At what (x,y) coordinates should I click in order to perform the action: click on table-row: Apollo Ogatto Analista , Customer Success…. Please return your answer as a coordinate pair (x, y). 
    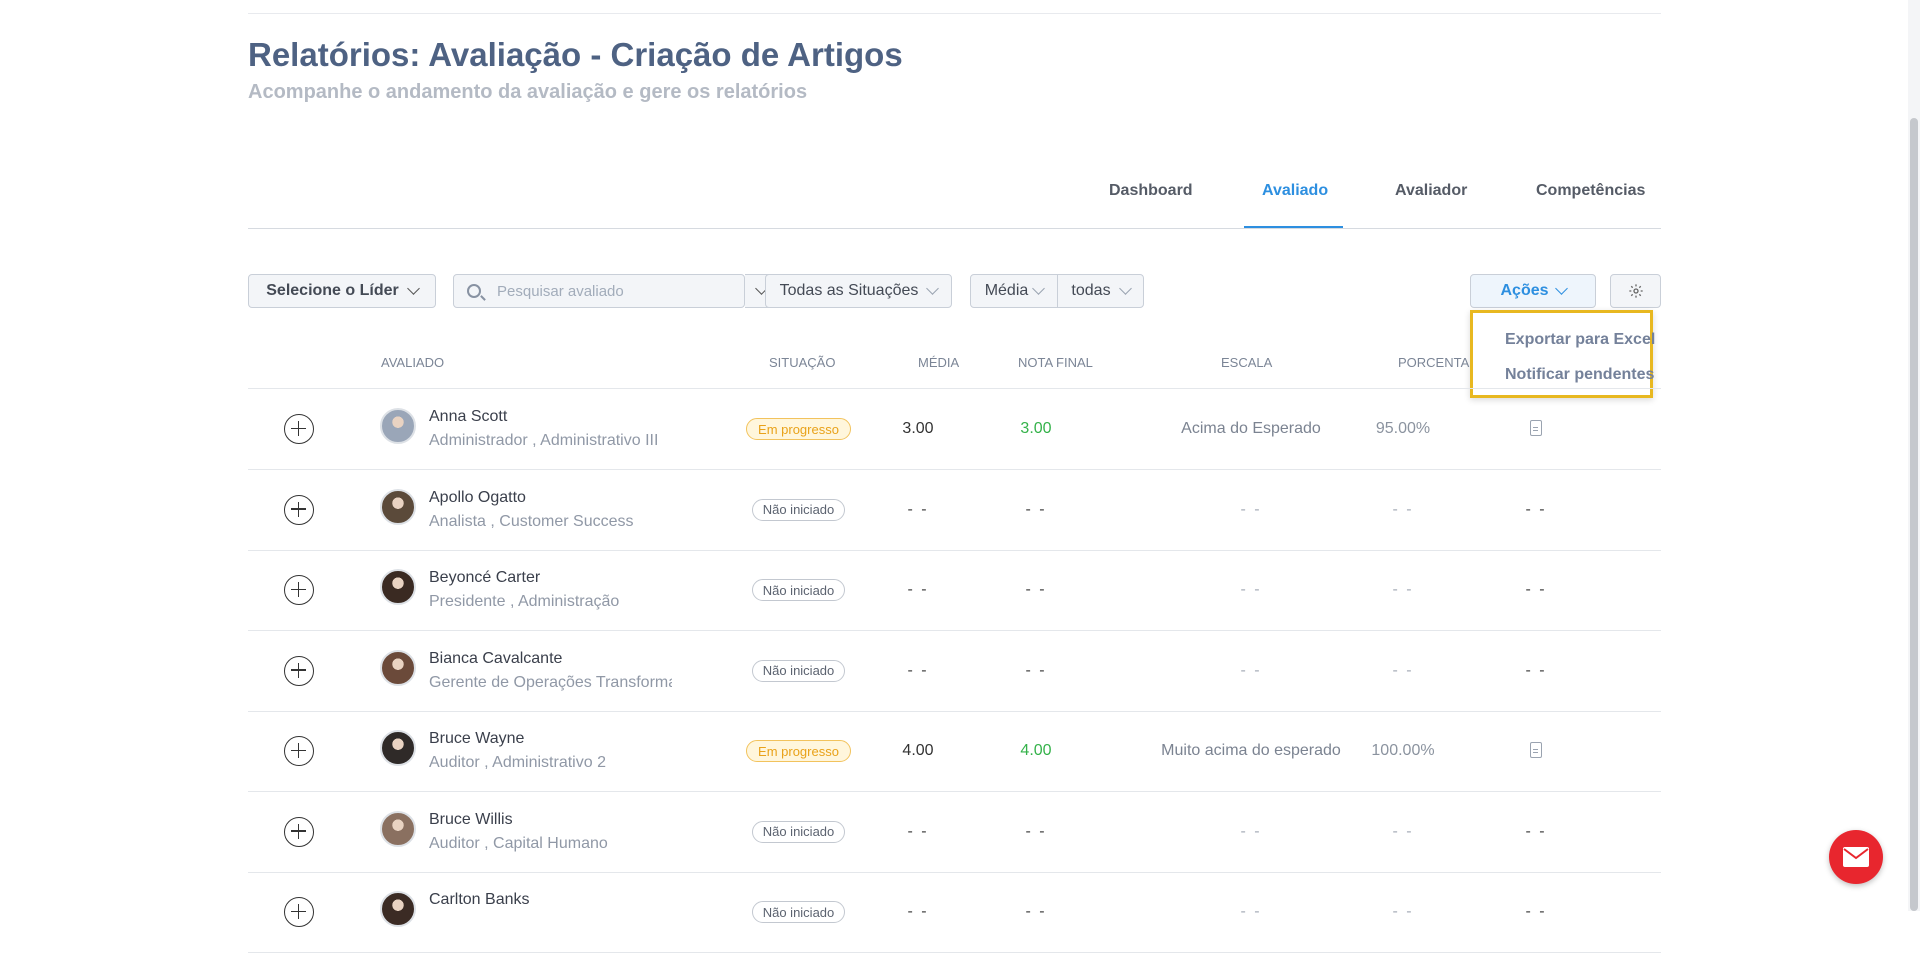
    Looking at the image, I should click on (954, 510).